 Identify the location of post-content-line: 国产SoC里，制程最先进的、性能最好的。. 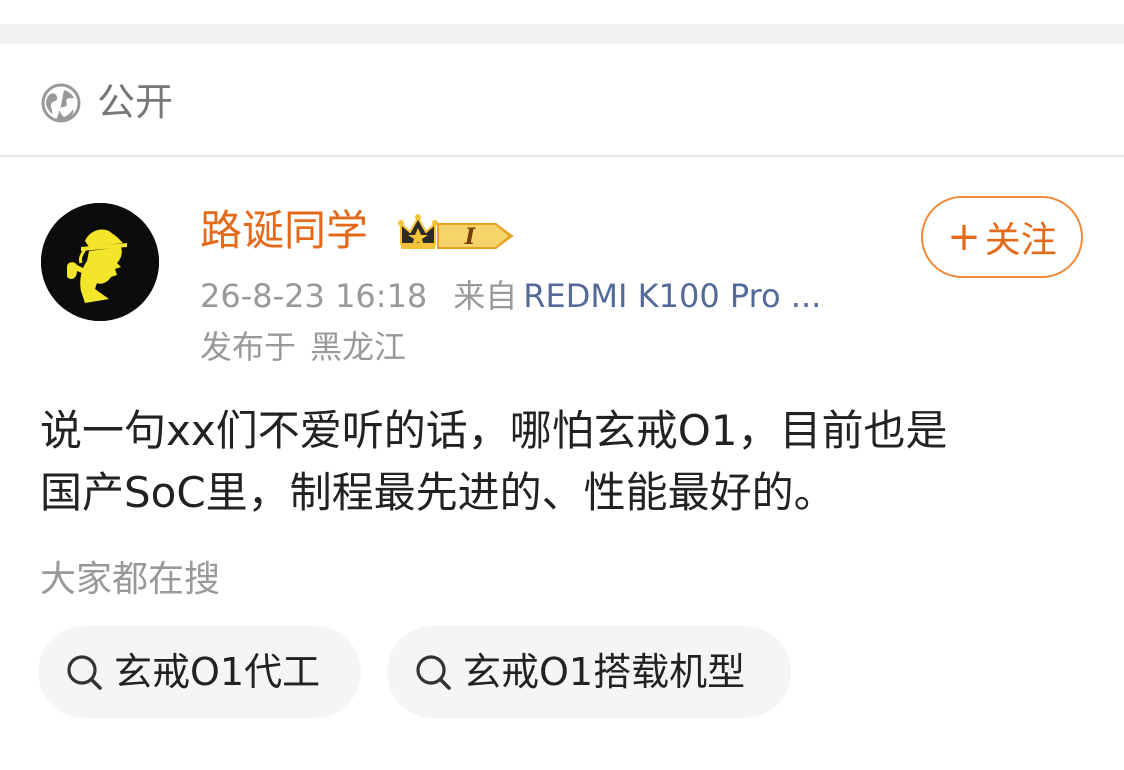
(438, 492).